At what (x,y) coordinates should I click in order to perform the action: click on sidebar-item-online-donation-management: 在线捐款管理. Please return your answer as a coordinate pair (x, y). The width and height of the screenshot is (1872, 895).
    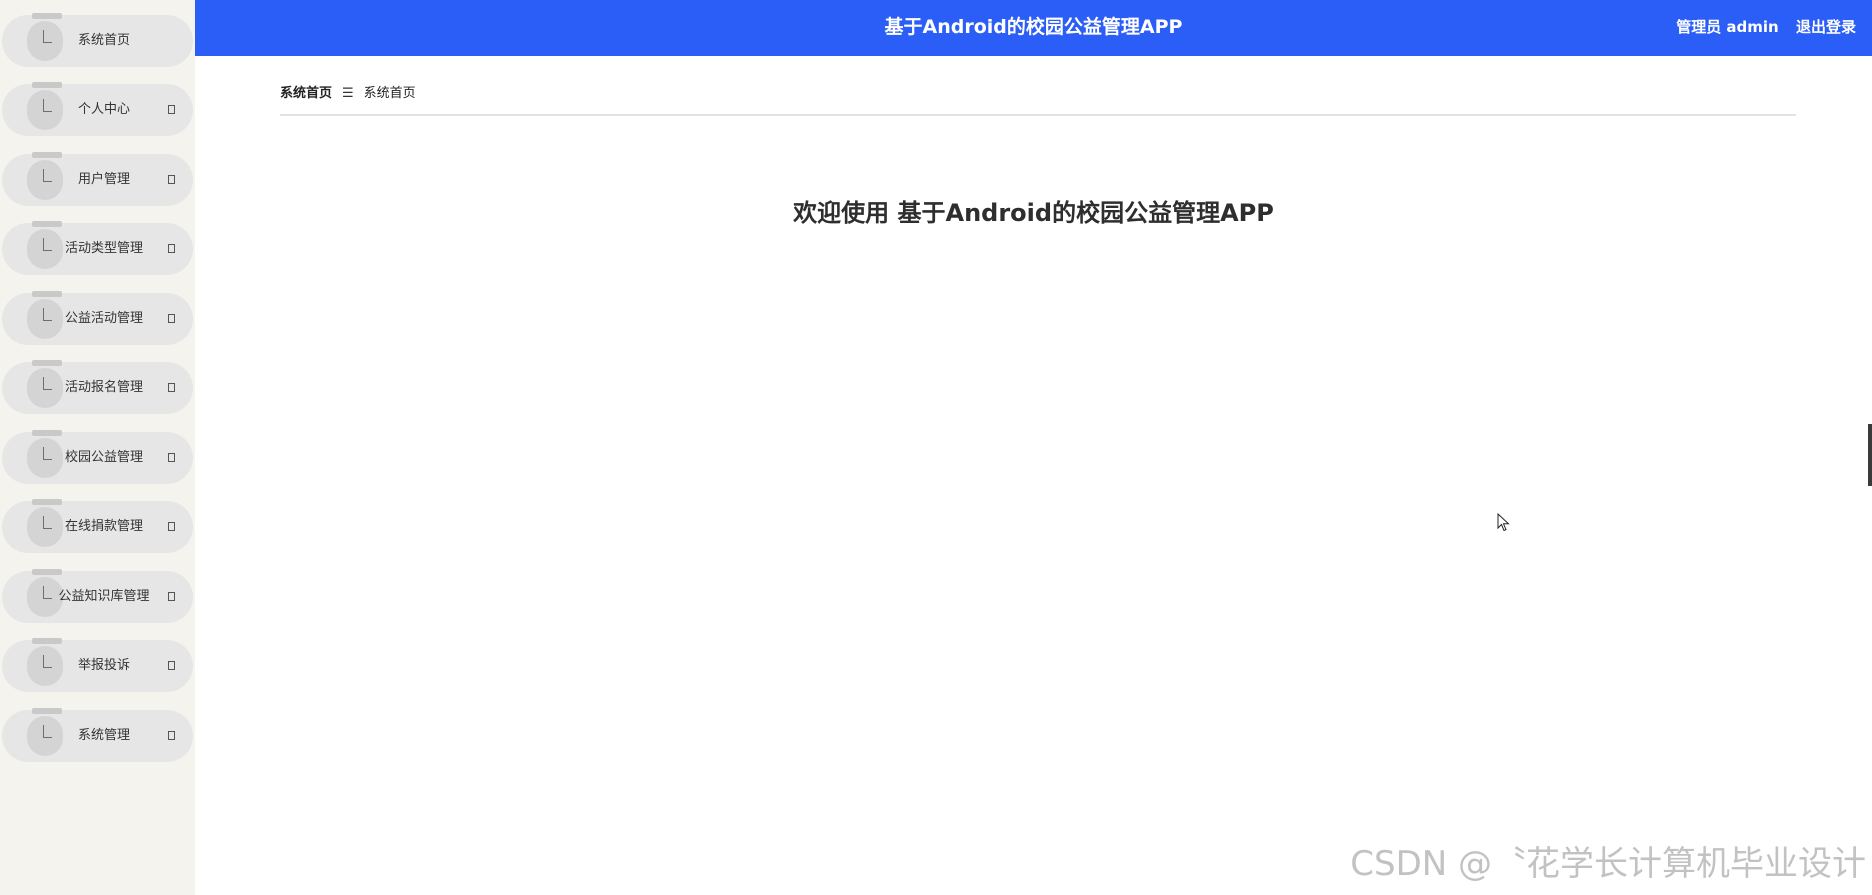
    Looking at the image, I should click on (97, 526).